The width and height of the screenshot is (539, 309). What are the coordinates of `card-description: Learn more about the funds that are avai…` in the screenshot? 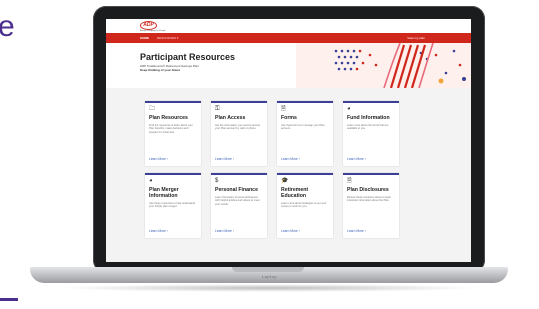 It's located at (368, 127).